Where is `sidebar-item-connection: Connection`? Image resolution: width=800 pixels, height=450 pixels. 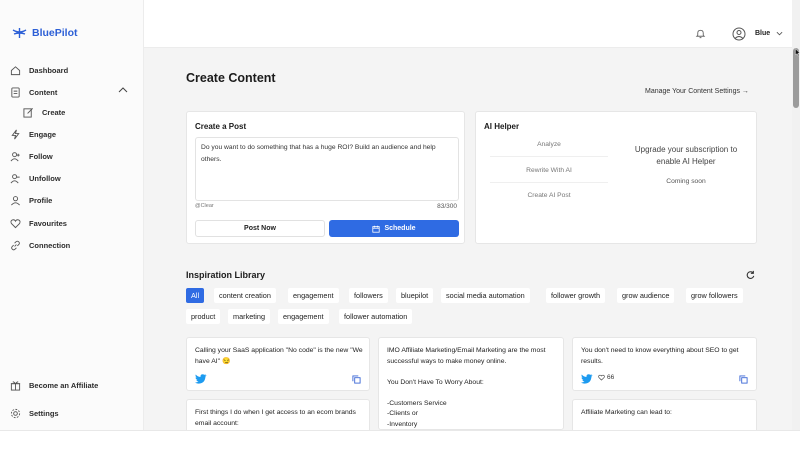
sidebar-item-connection: Connection is located at coordinates (72, 245).